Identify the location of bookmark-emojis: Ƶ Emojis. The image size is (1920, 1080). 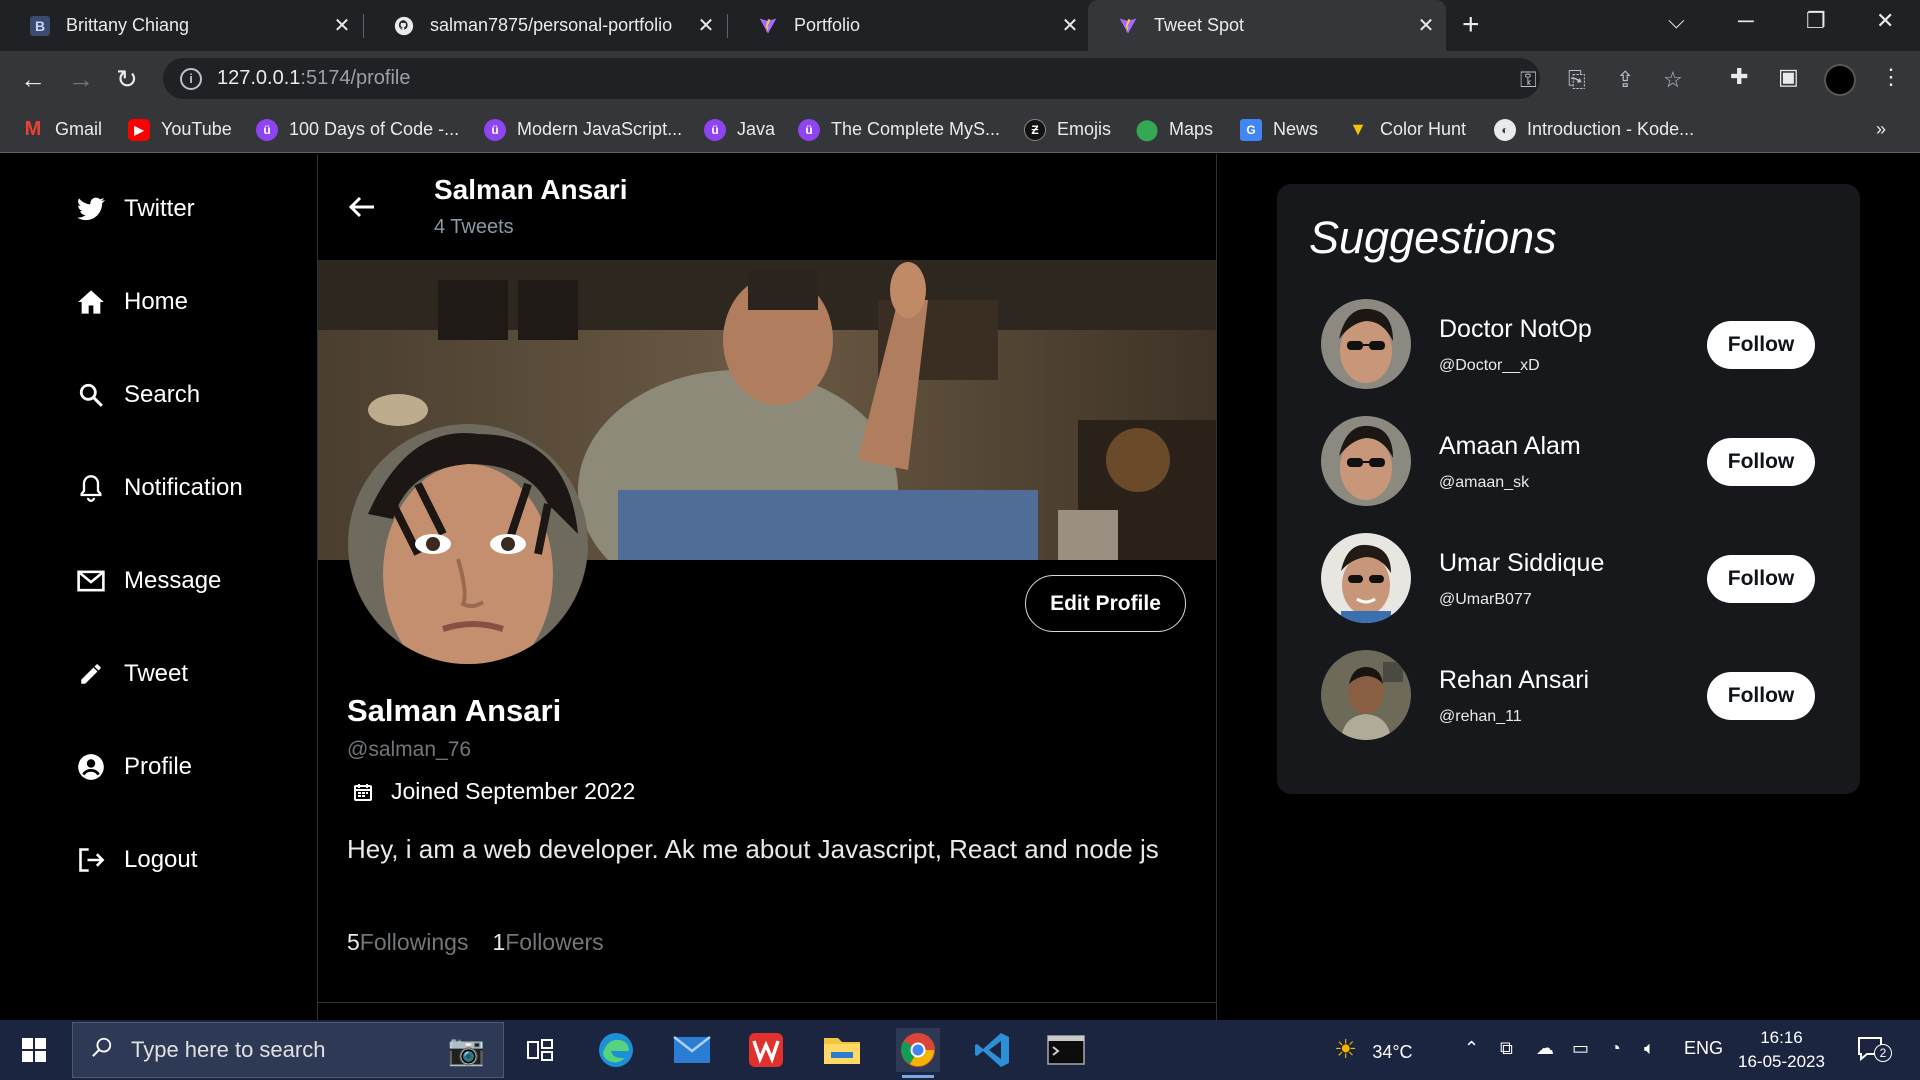
(1067, 129).